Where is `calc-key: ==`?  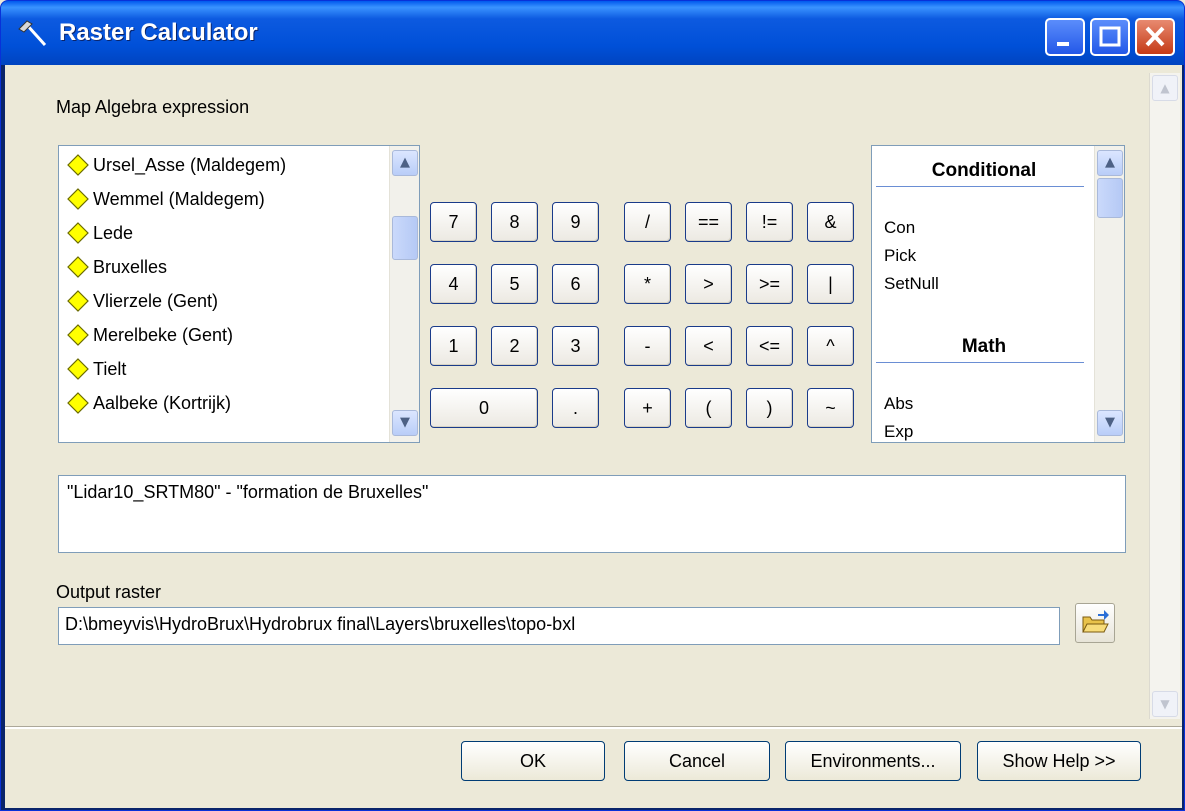 calc-key: == is located at coordinates (708, 222).